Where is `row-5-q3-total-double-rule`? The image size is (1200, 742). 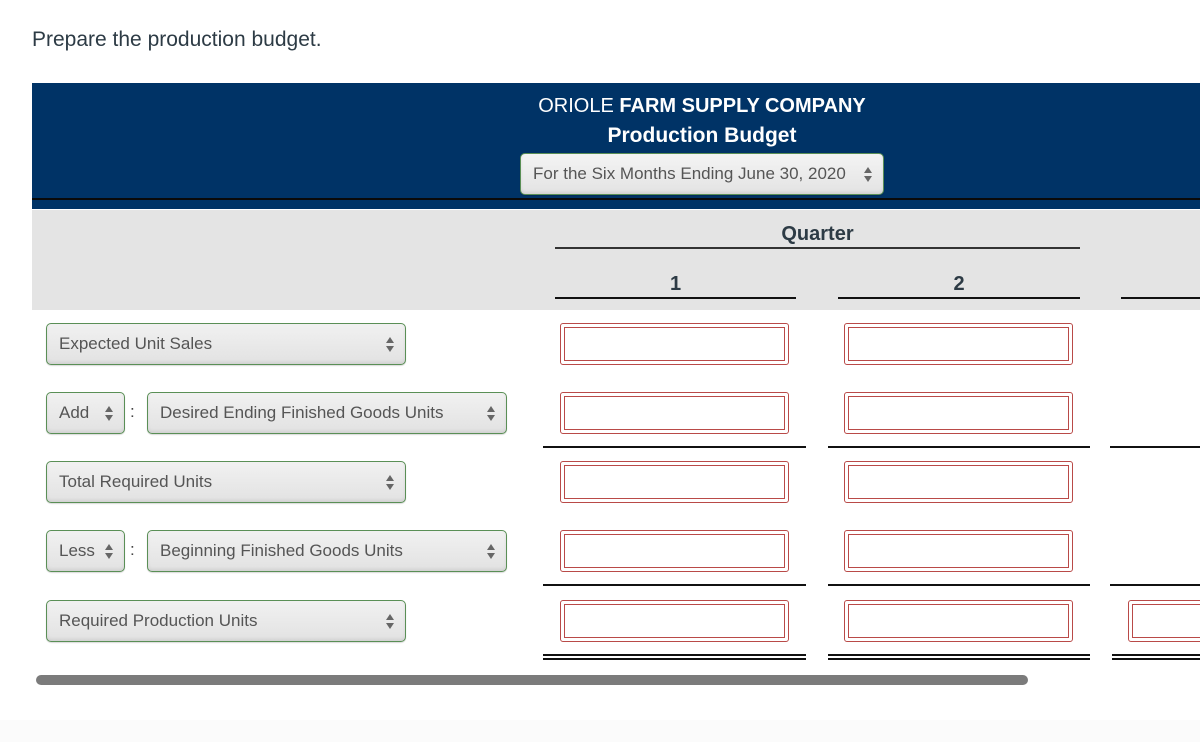
row-5-q3-total-double-rule is located at coordinates (1156, 657).